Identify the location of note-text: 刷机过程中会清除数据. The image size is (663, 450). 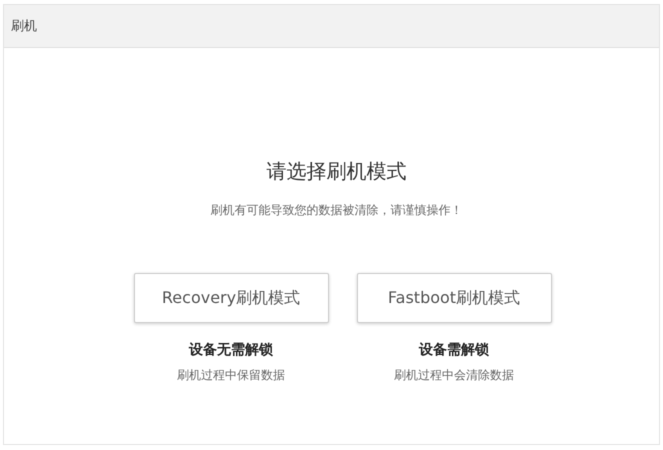
(454, 375).